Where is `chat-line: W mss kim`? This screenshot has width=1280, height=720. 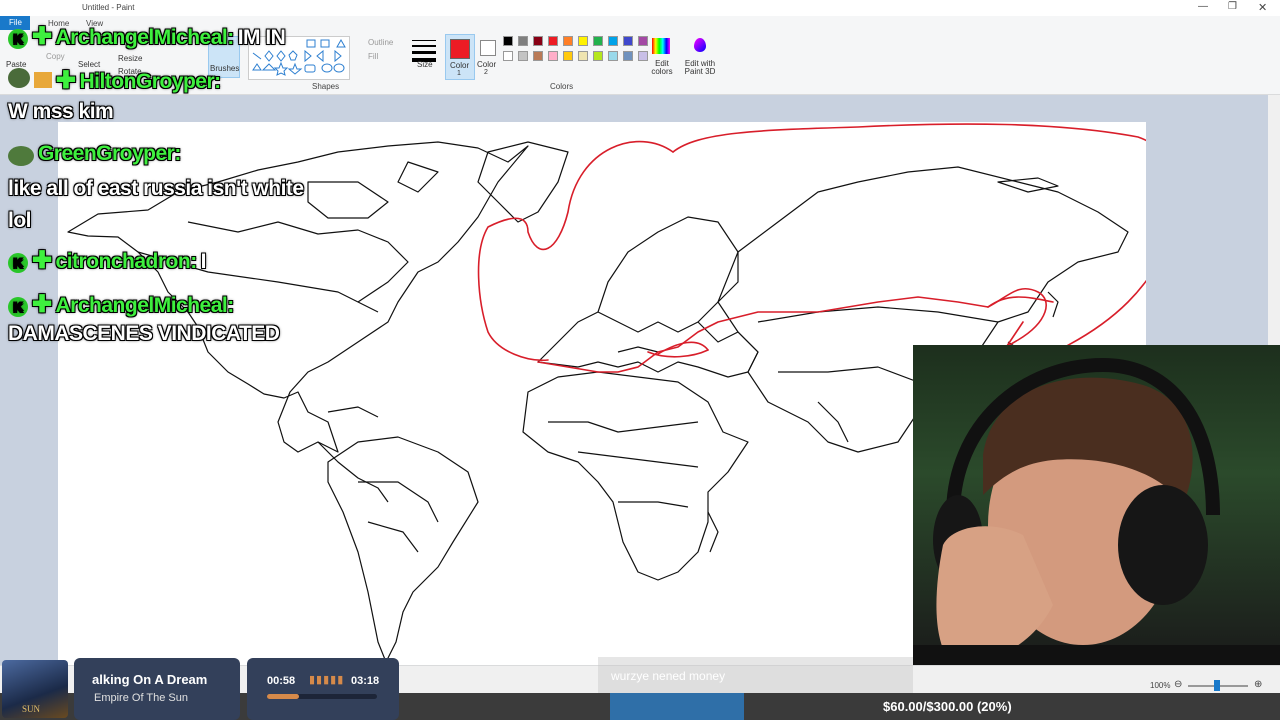 chat-line: W mss kim is located at coordinates (61, 112).